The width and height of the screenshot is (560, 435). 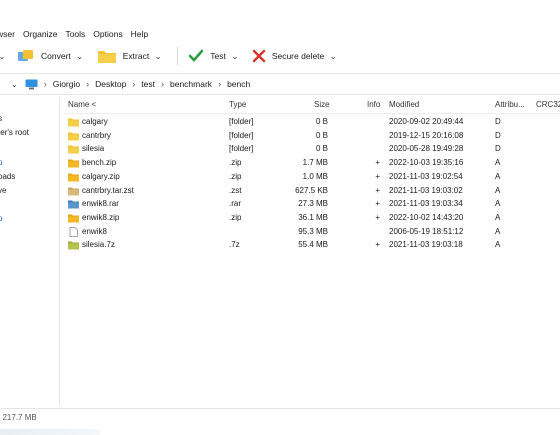 What do you see at coordinates (207, 56) in the screenshot?
I see `test-button: Test` at bounding box center [207, 56].